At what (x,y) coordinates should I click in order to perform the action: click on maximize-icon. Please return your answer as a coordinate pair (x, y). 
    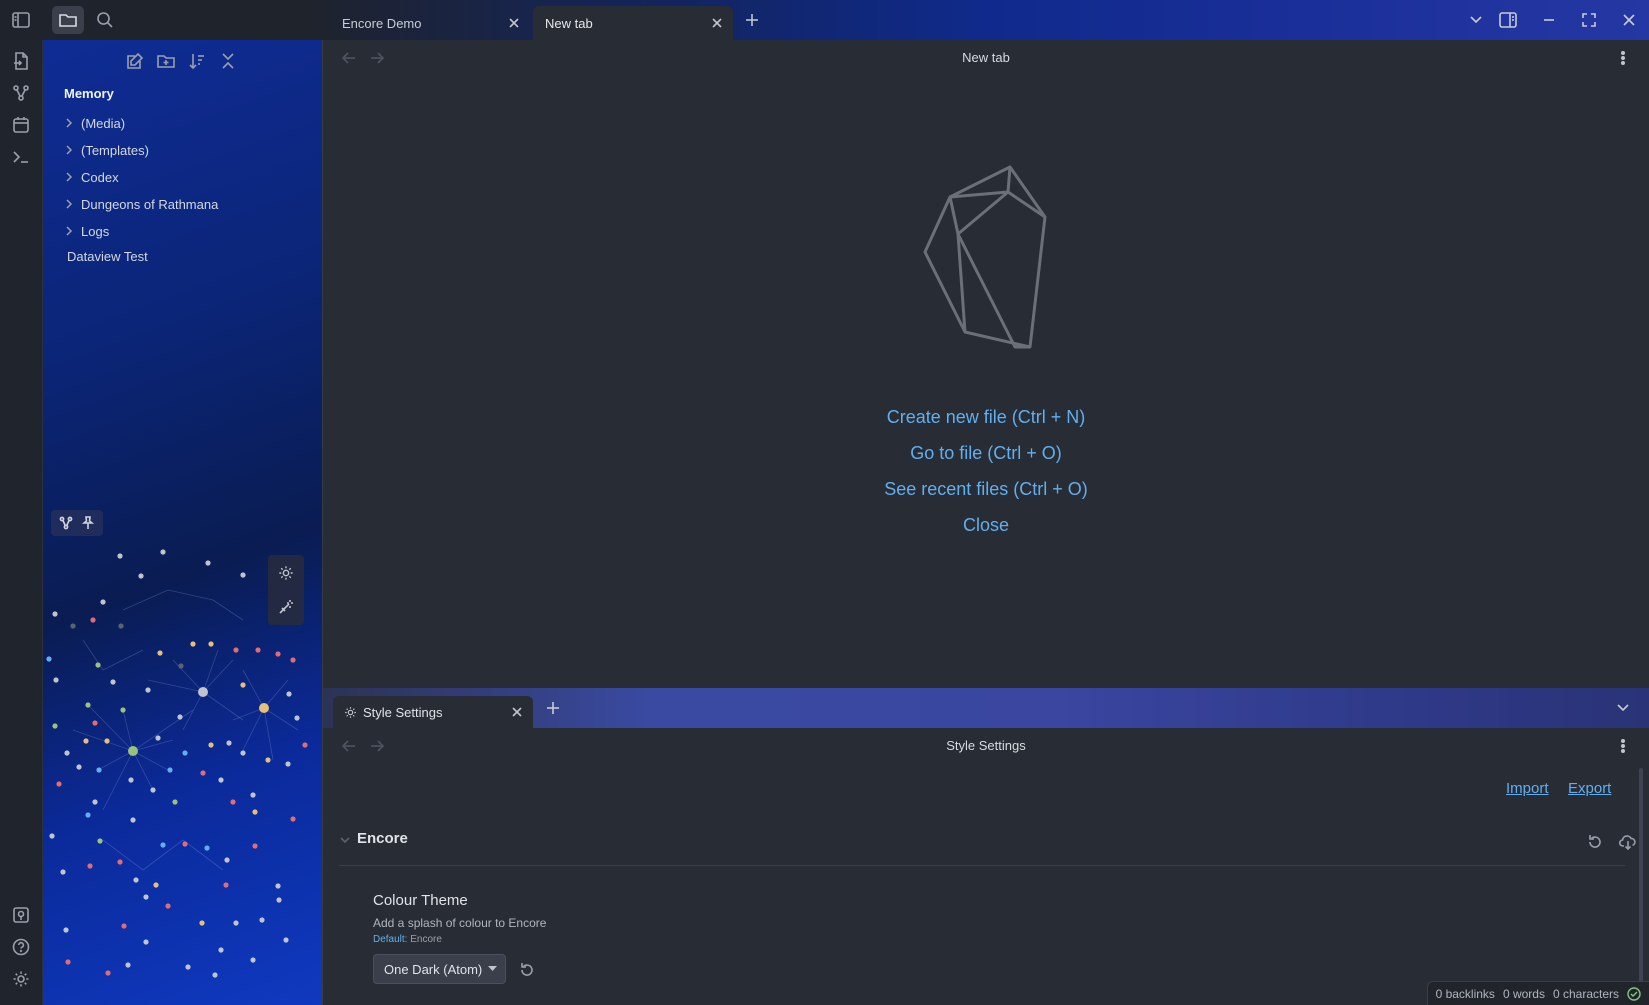
    Looking at the image, I should click on (1589, 20).